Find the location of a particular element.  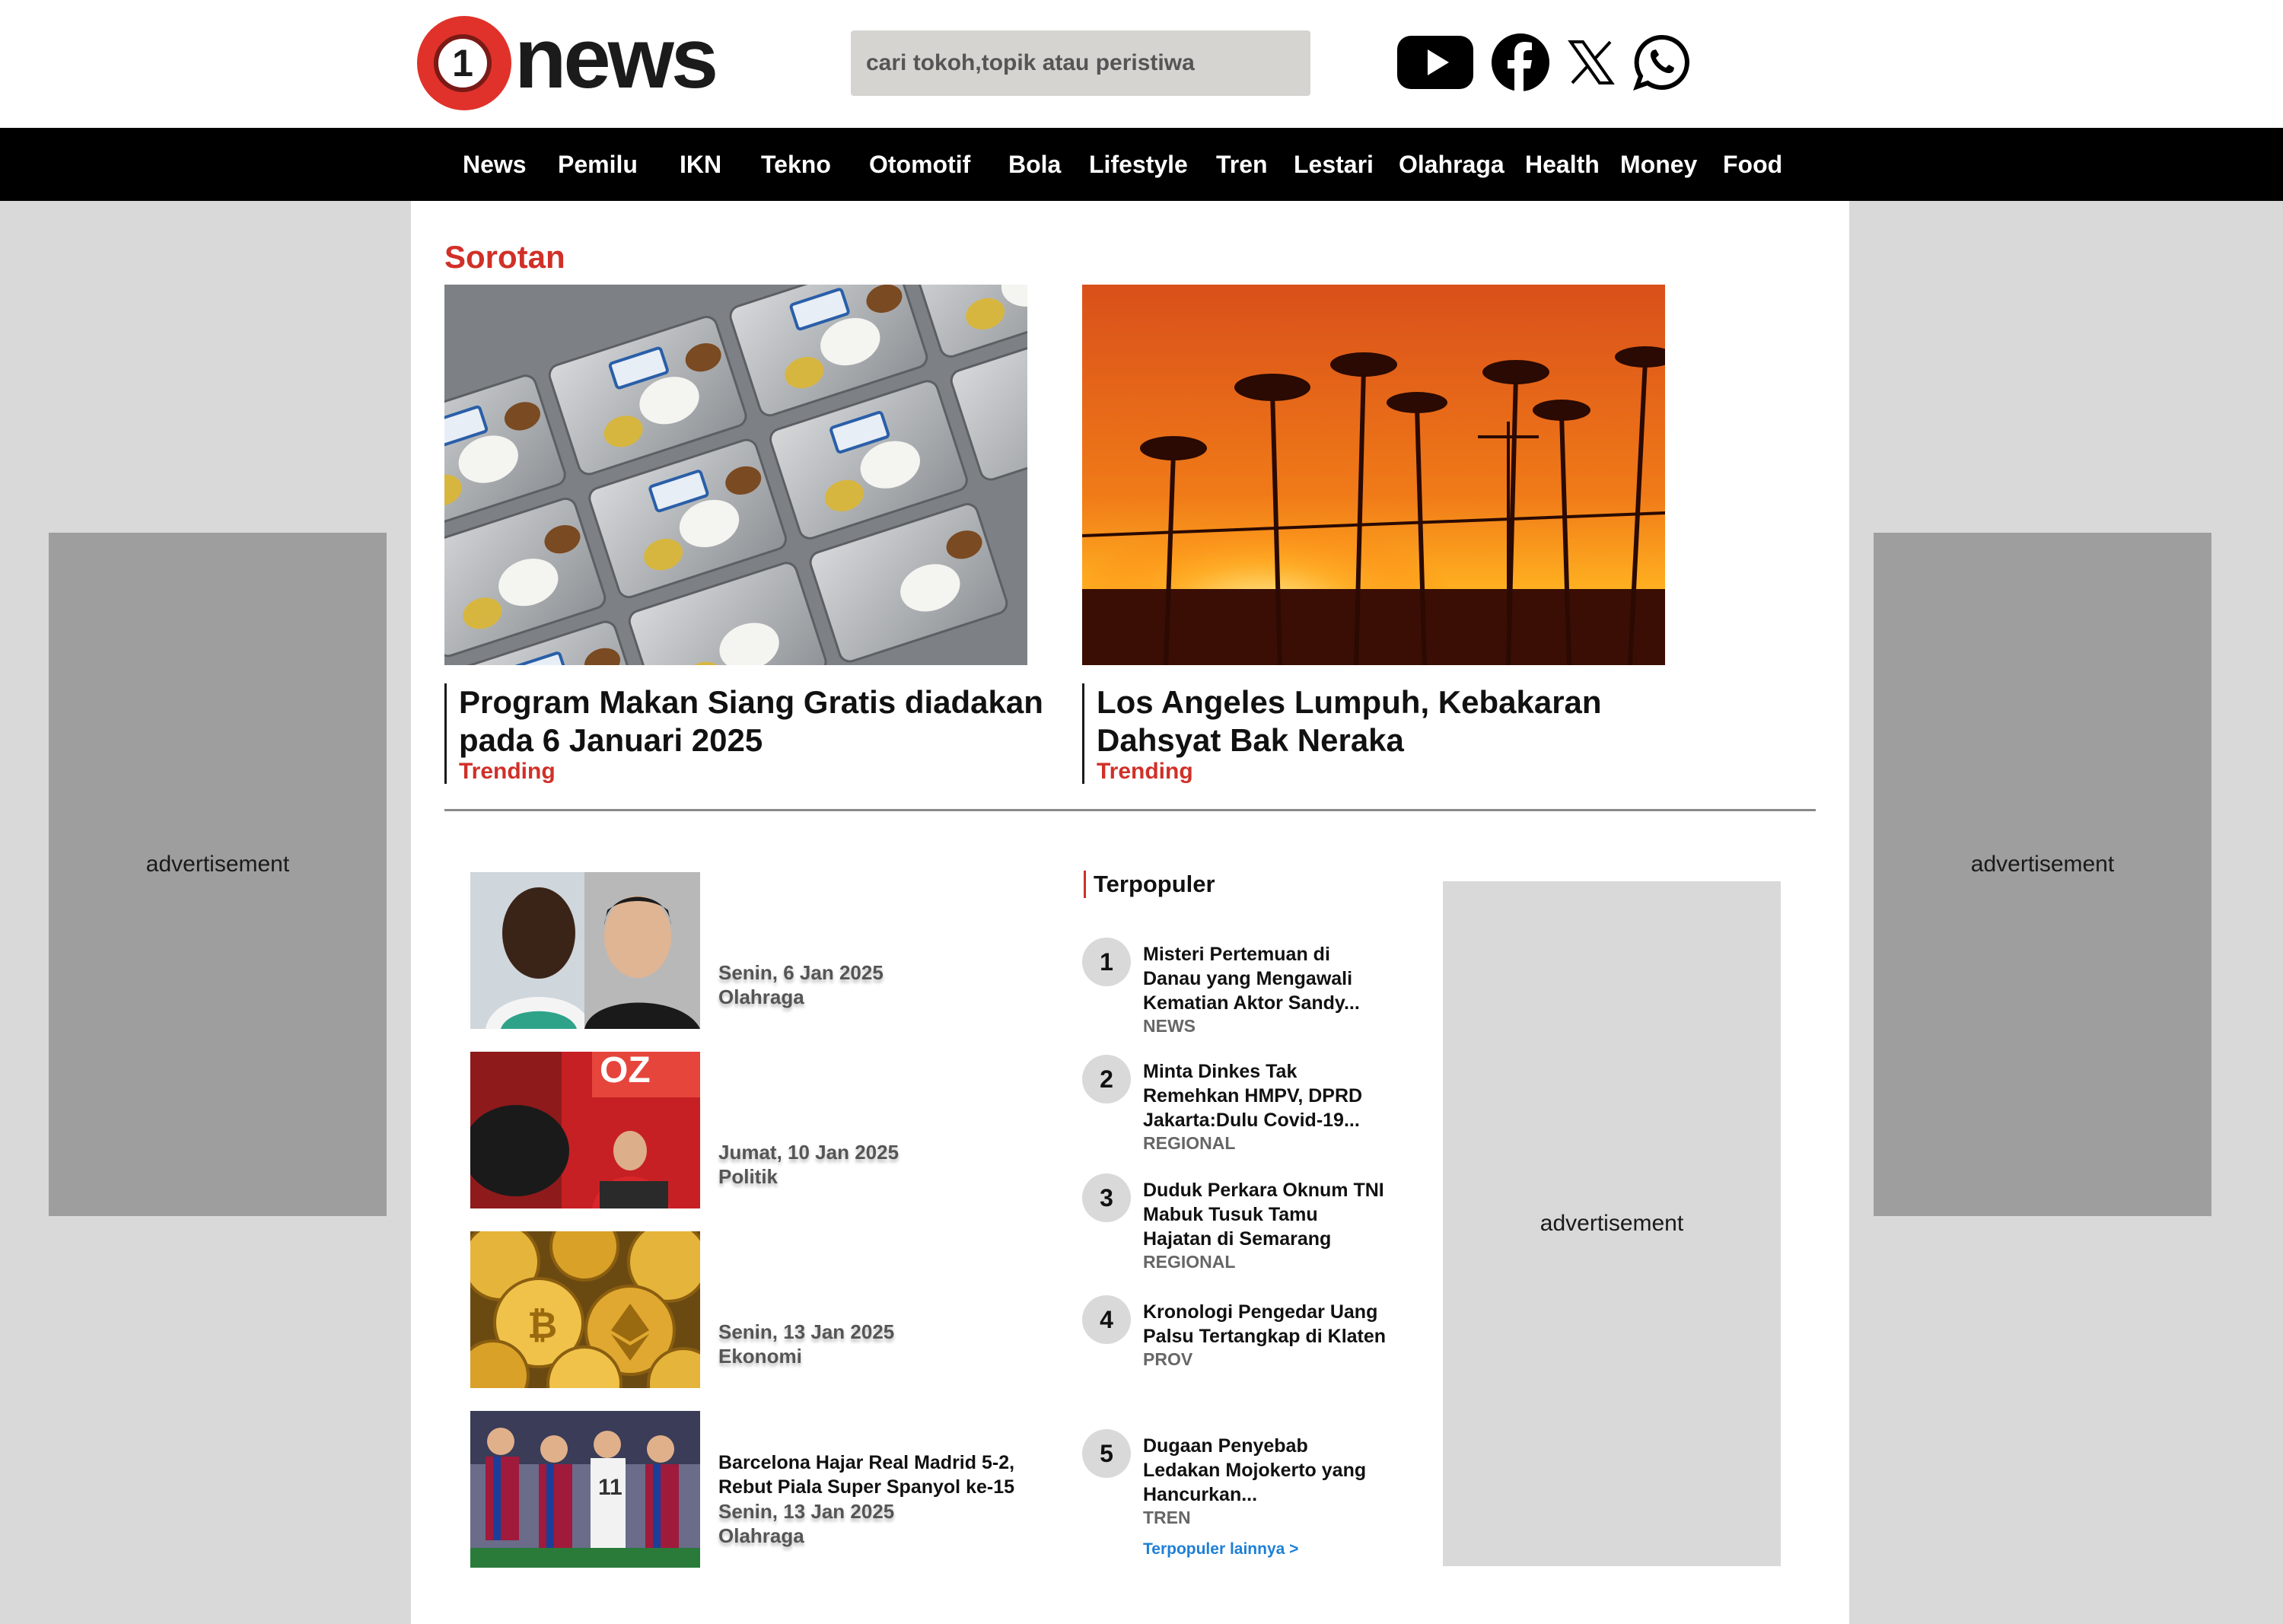

rank-badge: 2 is located at coordinates (1106, 1079).